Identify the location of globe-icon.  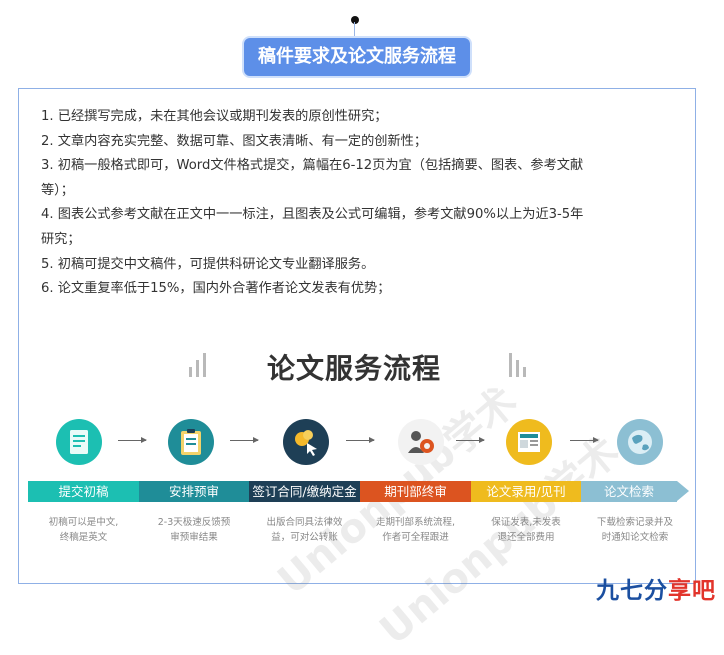
(640, 442).